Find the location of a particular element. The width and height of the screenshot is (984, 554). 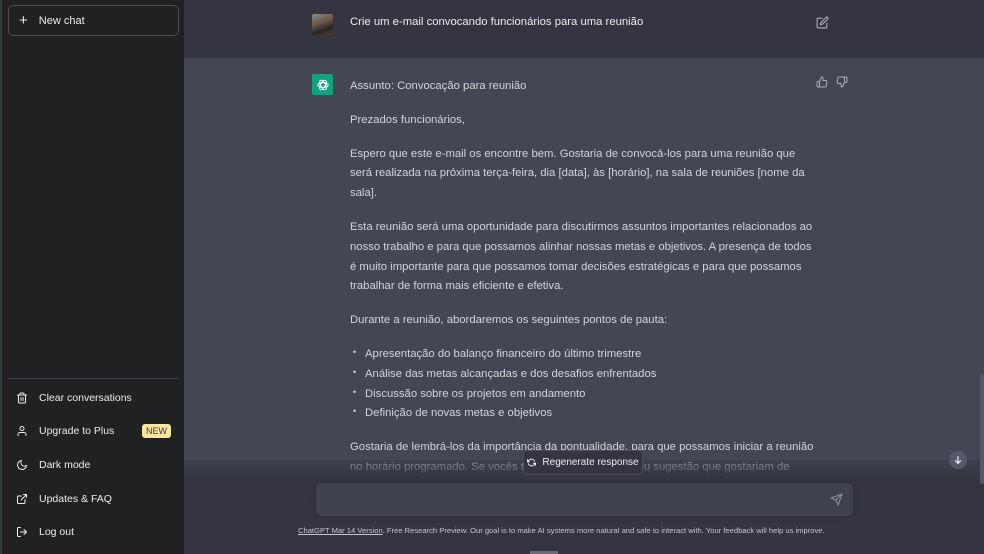

sidebar-divider is located at coordinates (93, 378).